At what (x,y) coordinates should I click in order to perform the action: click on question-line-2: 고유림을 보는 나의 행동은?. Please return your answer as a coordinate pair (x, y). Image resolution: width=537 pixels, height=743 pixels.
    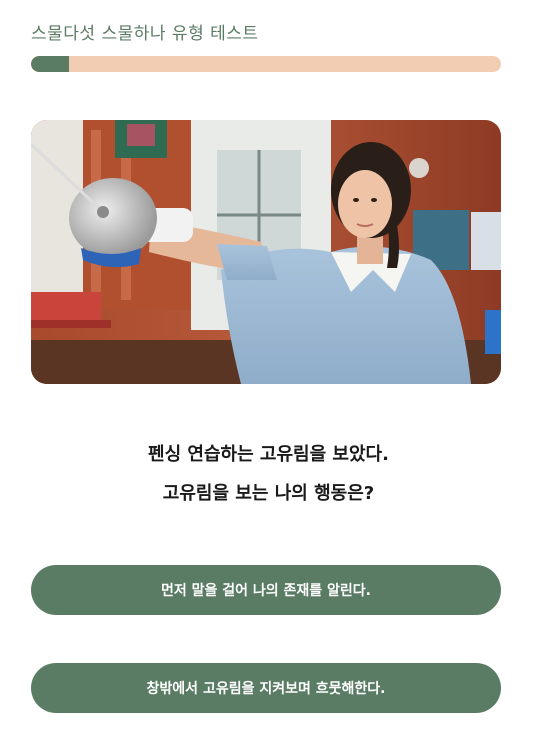
    Looking at the image, I should click on (268, 493).